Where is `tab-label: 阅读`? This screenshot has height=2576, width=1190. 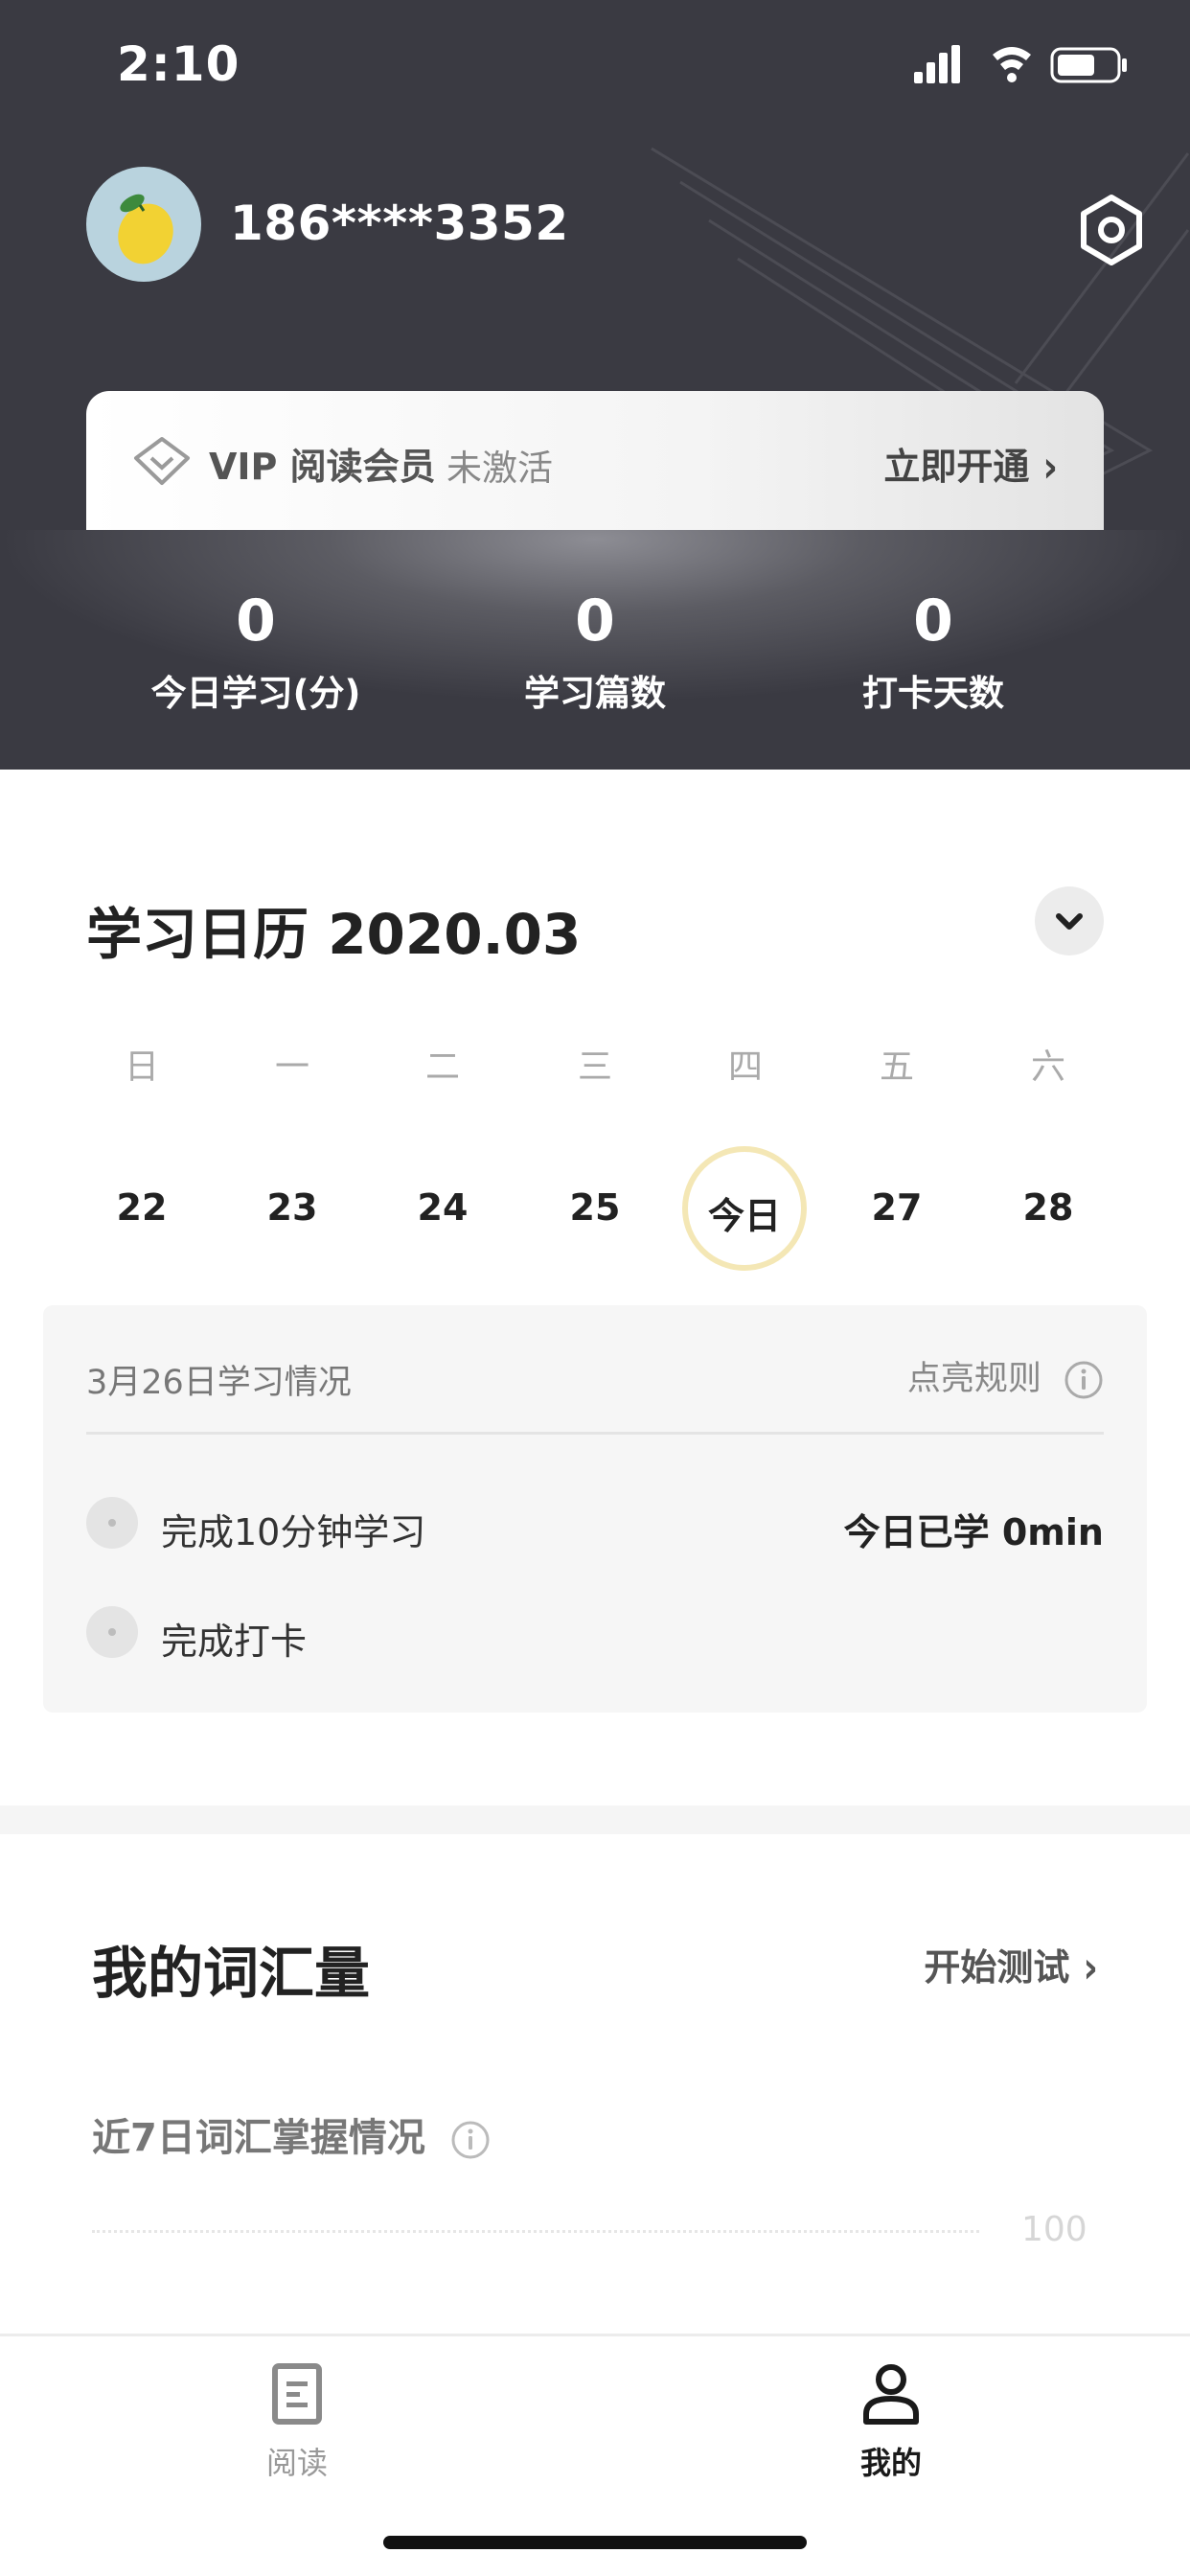
tab-label: 阅读 is located at coordinates (296, 2463).